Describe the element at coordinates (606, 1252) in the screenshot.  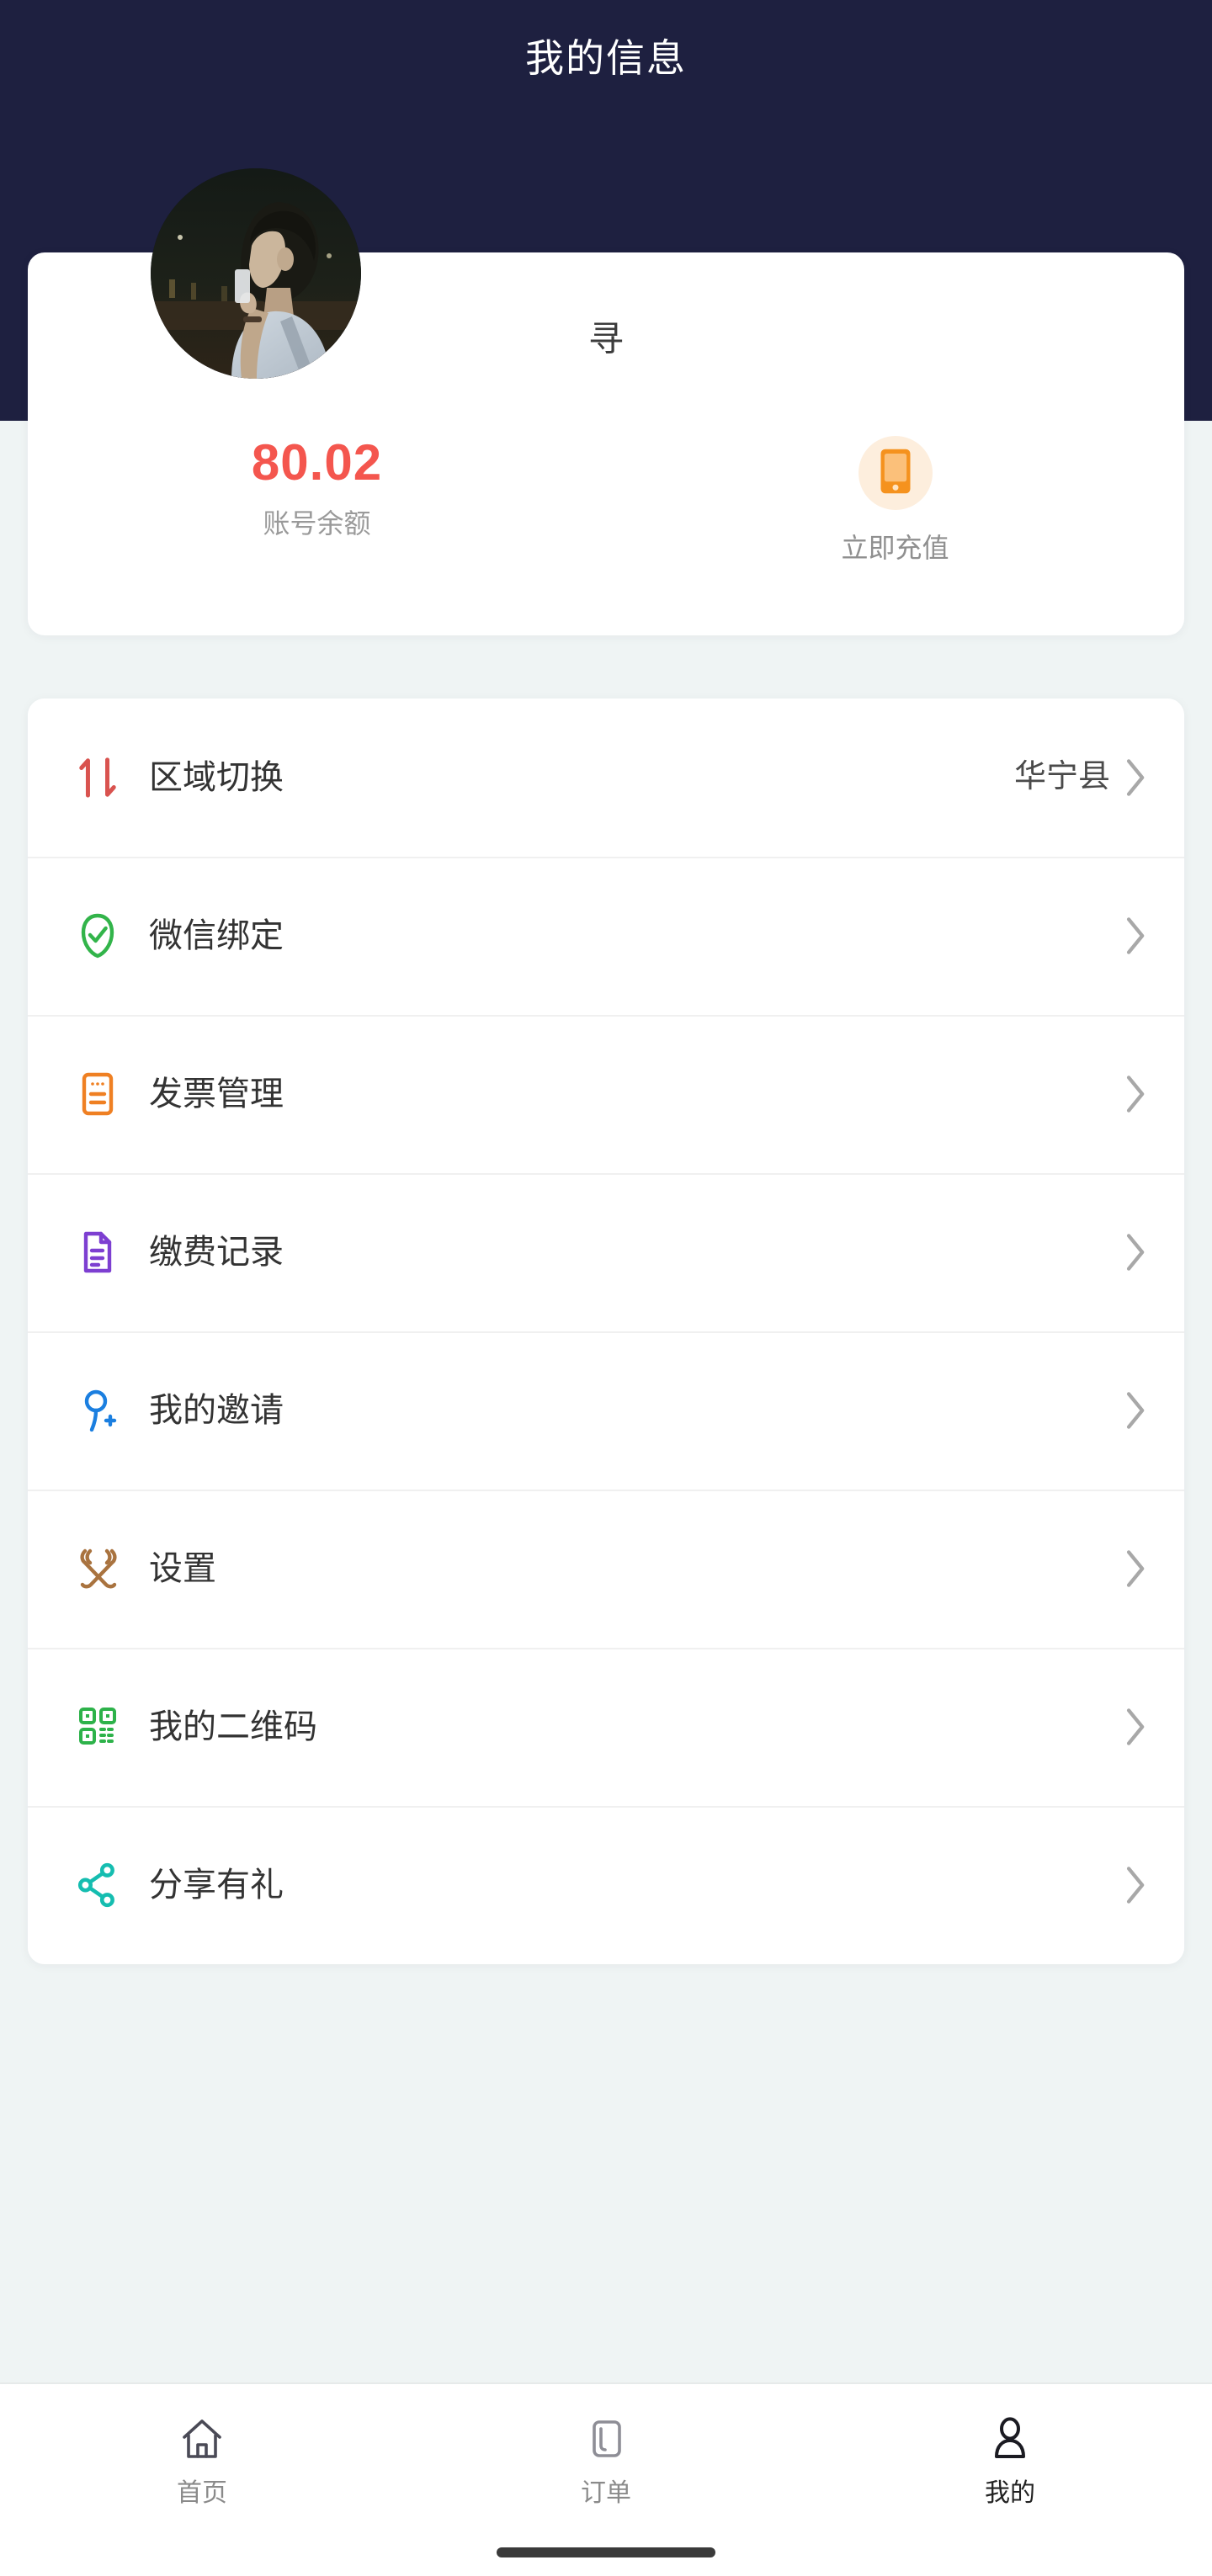
I see `menu-item-payment-record: 缴费记录` at that location.